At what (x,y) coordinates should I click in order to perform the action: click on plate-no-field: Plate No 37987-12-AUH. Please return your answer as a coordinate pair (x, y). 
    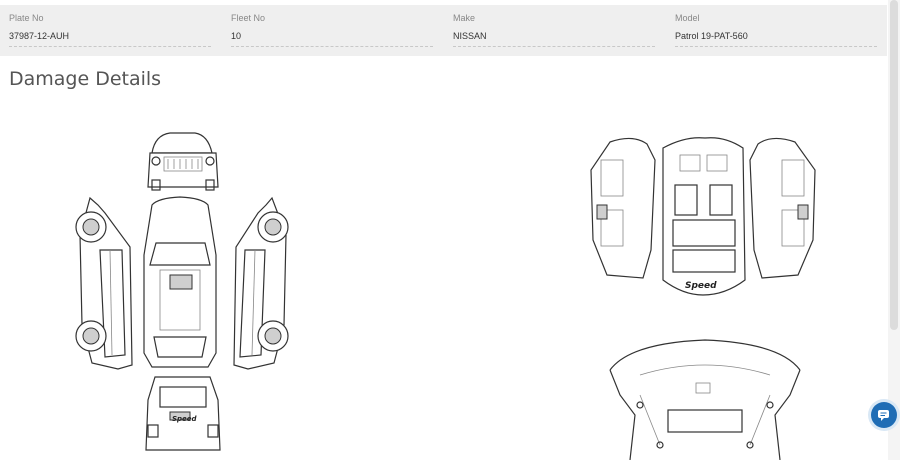
    Looking at the image, I should click on (110, 30).